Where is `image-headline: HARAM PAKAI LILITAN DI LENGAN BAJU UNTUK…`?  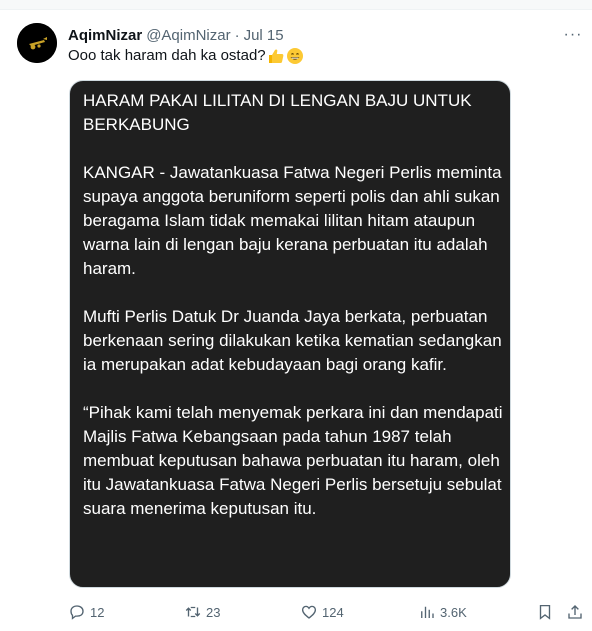
image-headline: HARAM PAKAI LILITAN DI LENGAN BAJU UNTUK… is located at coordinates (277, 112).